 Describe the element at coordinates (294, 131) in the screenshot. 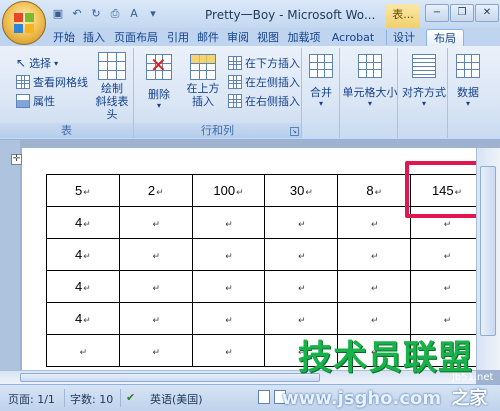

I see `dialog-launcher-icon: ↘` at that location.